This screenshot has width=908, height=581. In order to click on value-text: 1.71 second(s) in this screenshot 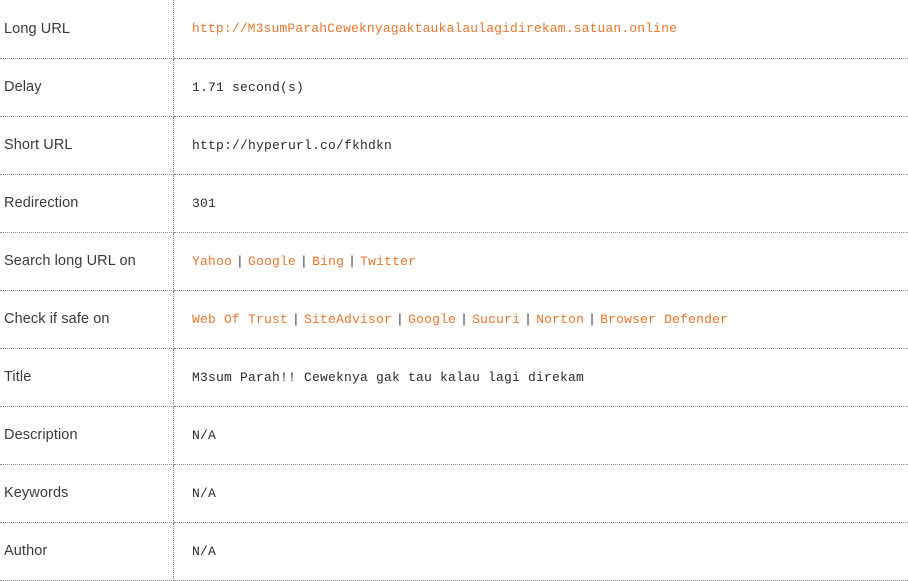, I will do `click(248, 87)`.